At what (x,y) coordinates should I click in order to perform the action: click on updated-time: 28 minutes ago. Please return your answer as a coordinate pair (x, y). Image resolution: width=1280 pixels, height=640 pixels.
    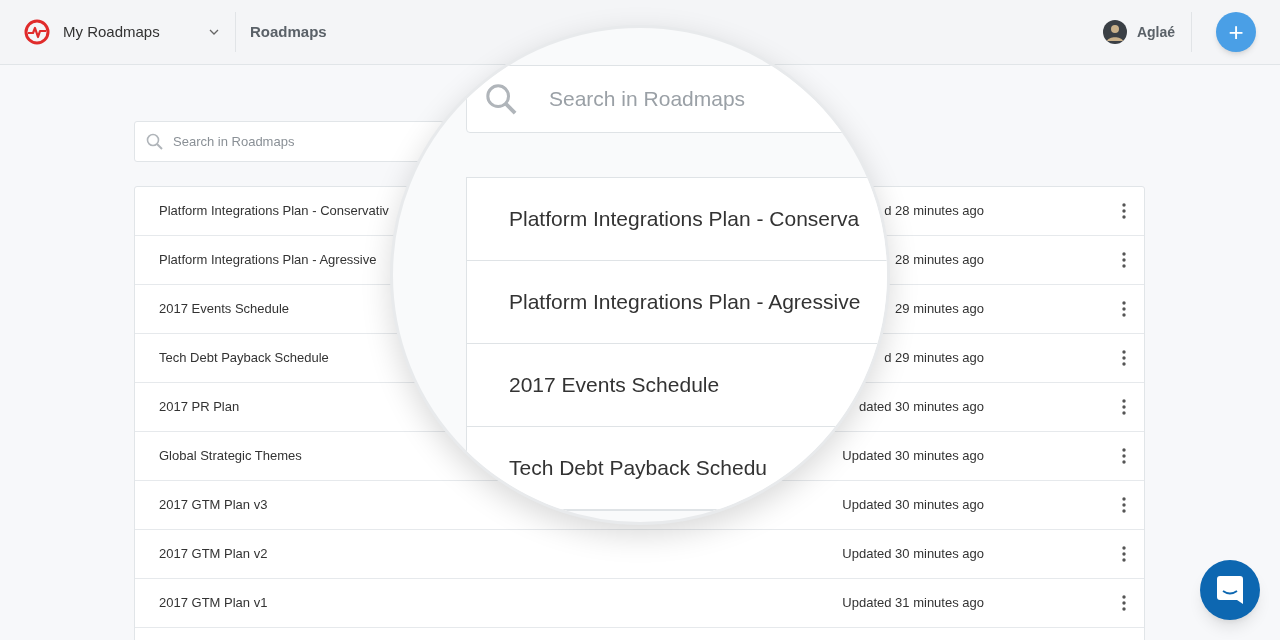
    Looking at the image, I should click on (939, 260).